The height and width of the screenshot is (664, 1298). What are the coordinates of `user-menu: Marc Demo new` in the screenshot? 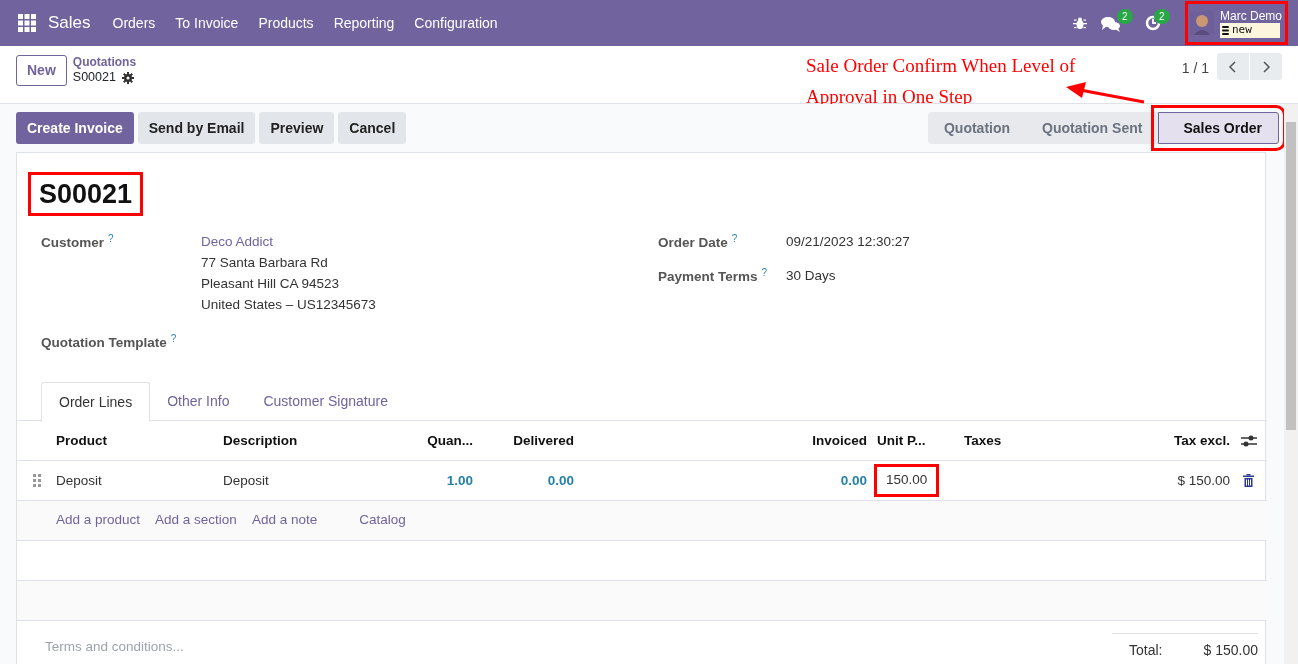 It's located at (1236, 23).